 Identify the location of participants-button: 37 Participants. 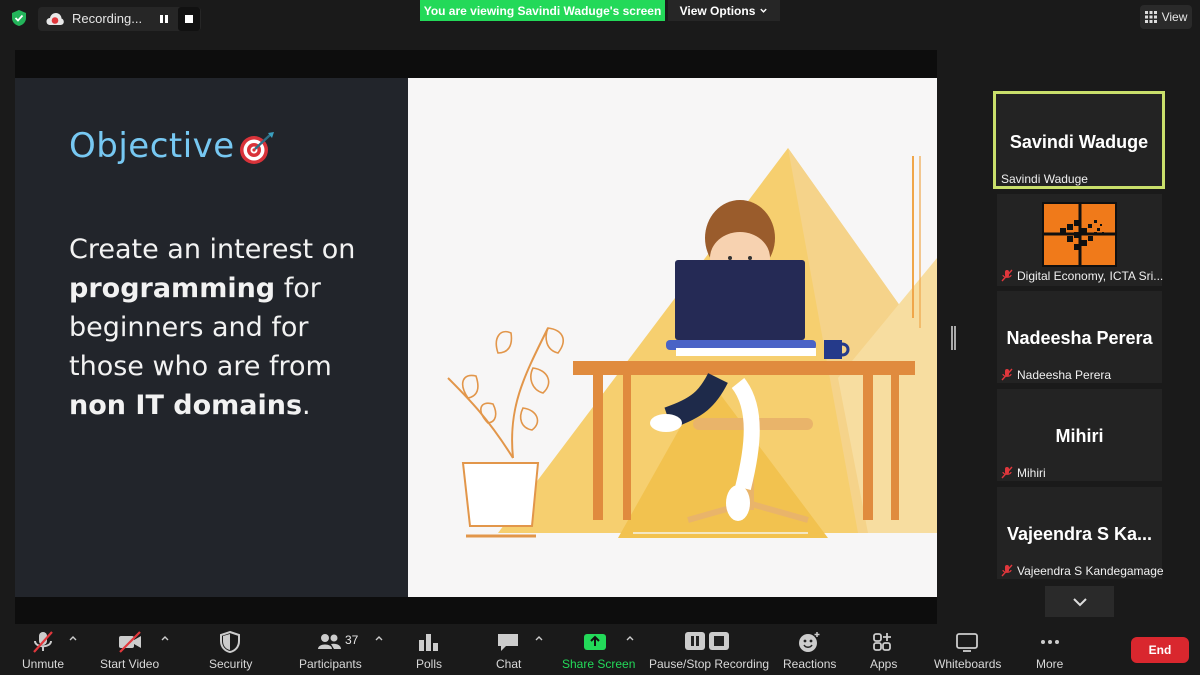
(331, 650).